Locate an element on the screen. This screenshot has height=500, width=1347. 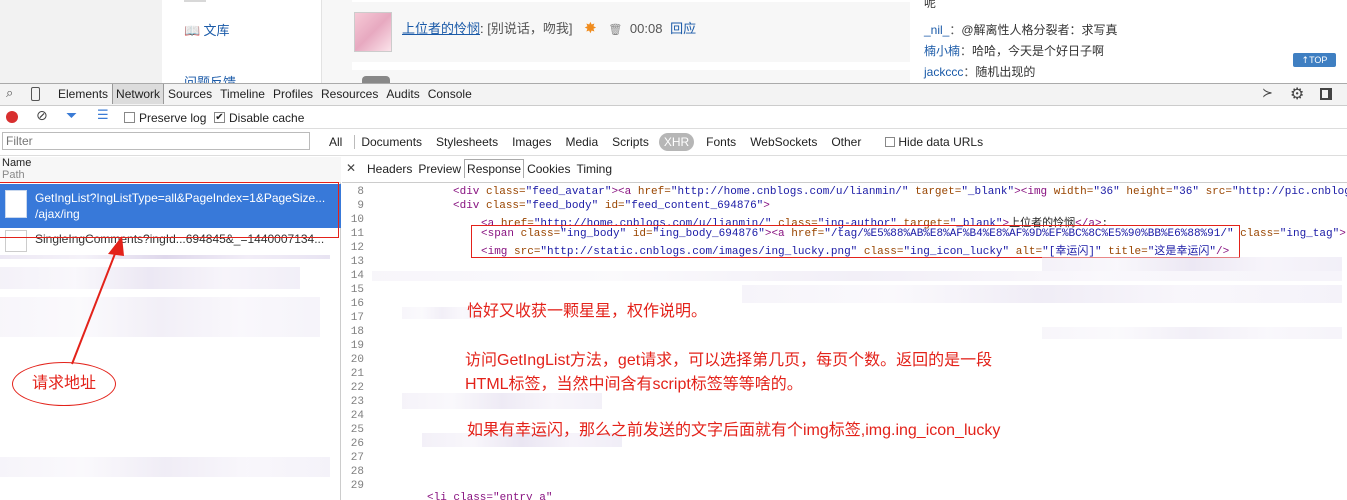
col-path-header: Path is located at coordinates (13, 175).